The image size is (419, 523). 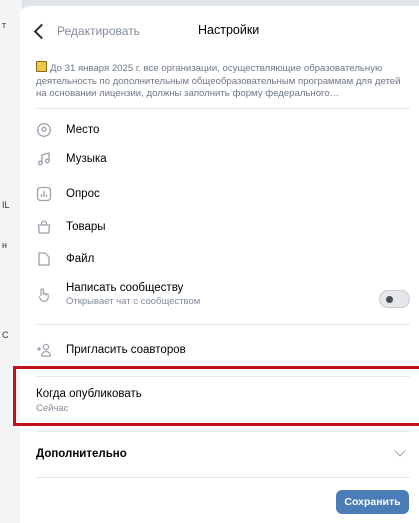 What do you see at coordinates (126, 350) in the screenshot?
I see `invite-coauthors-label: Пригласить соавторов` at bounding box center [126, 350].